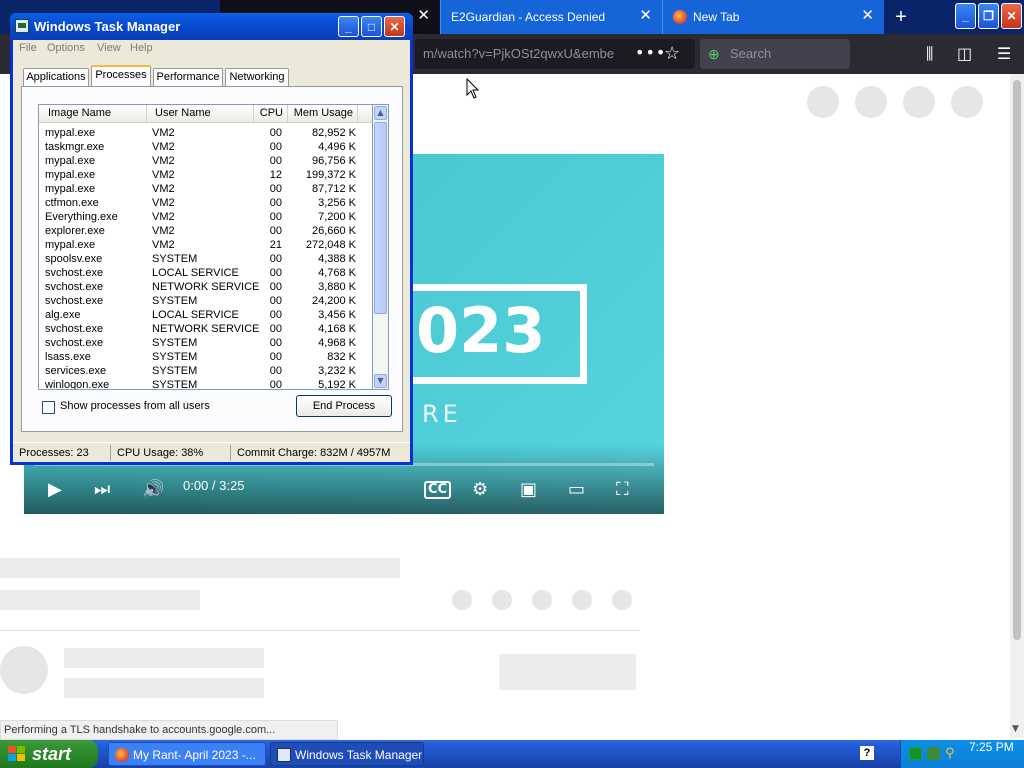 The height and width of the screenshot is (768, 1024). I want to click on tray-network-icon, so click(915, 753).